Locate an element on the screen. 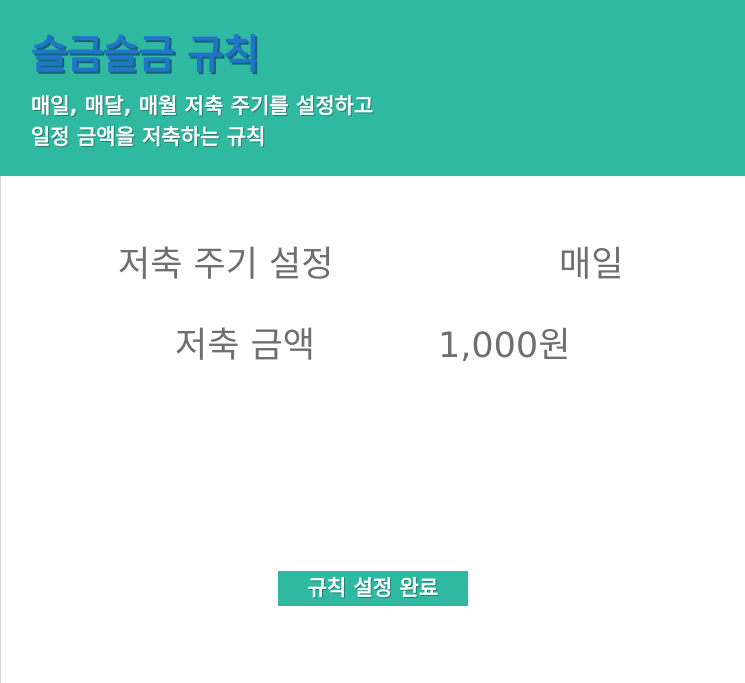  savings-amount-value: 1,000원 is located at coordinates (504, 346).